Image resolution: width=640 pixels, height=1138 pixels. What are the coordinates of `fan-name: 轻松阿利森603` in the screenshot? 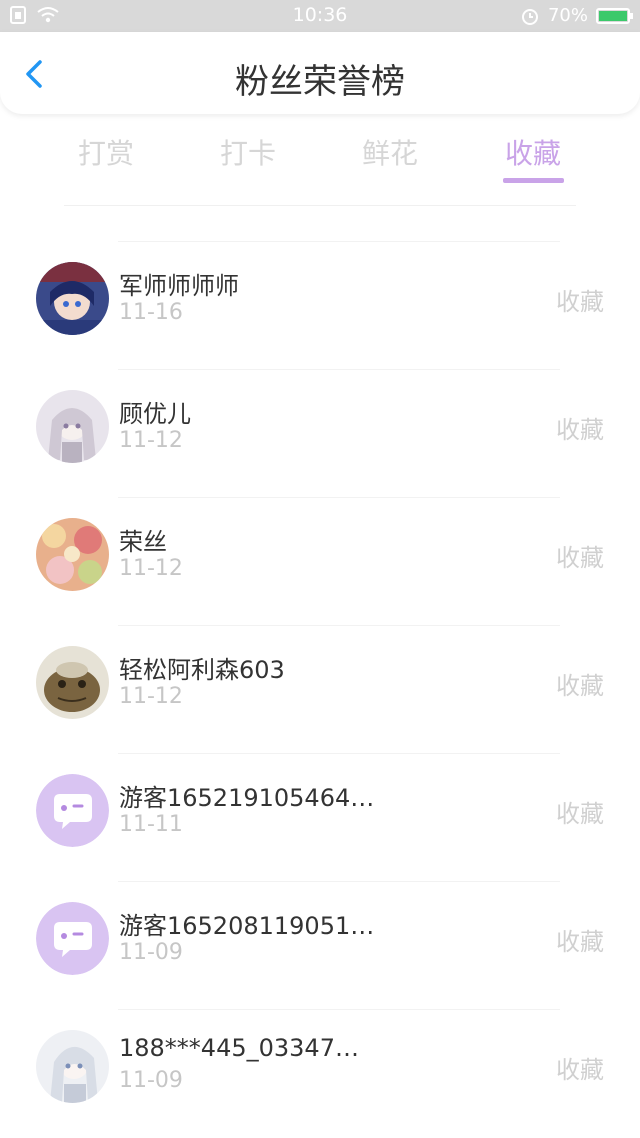 It's located at (202, 670).